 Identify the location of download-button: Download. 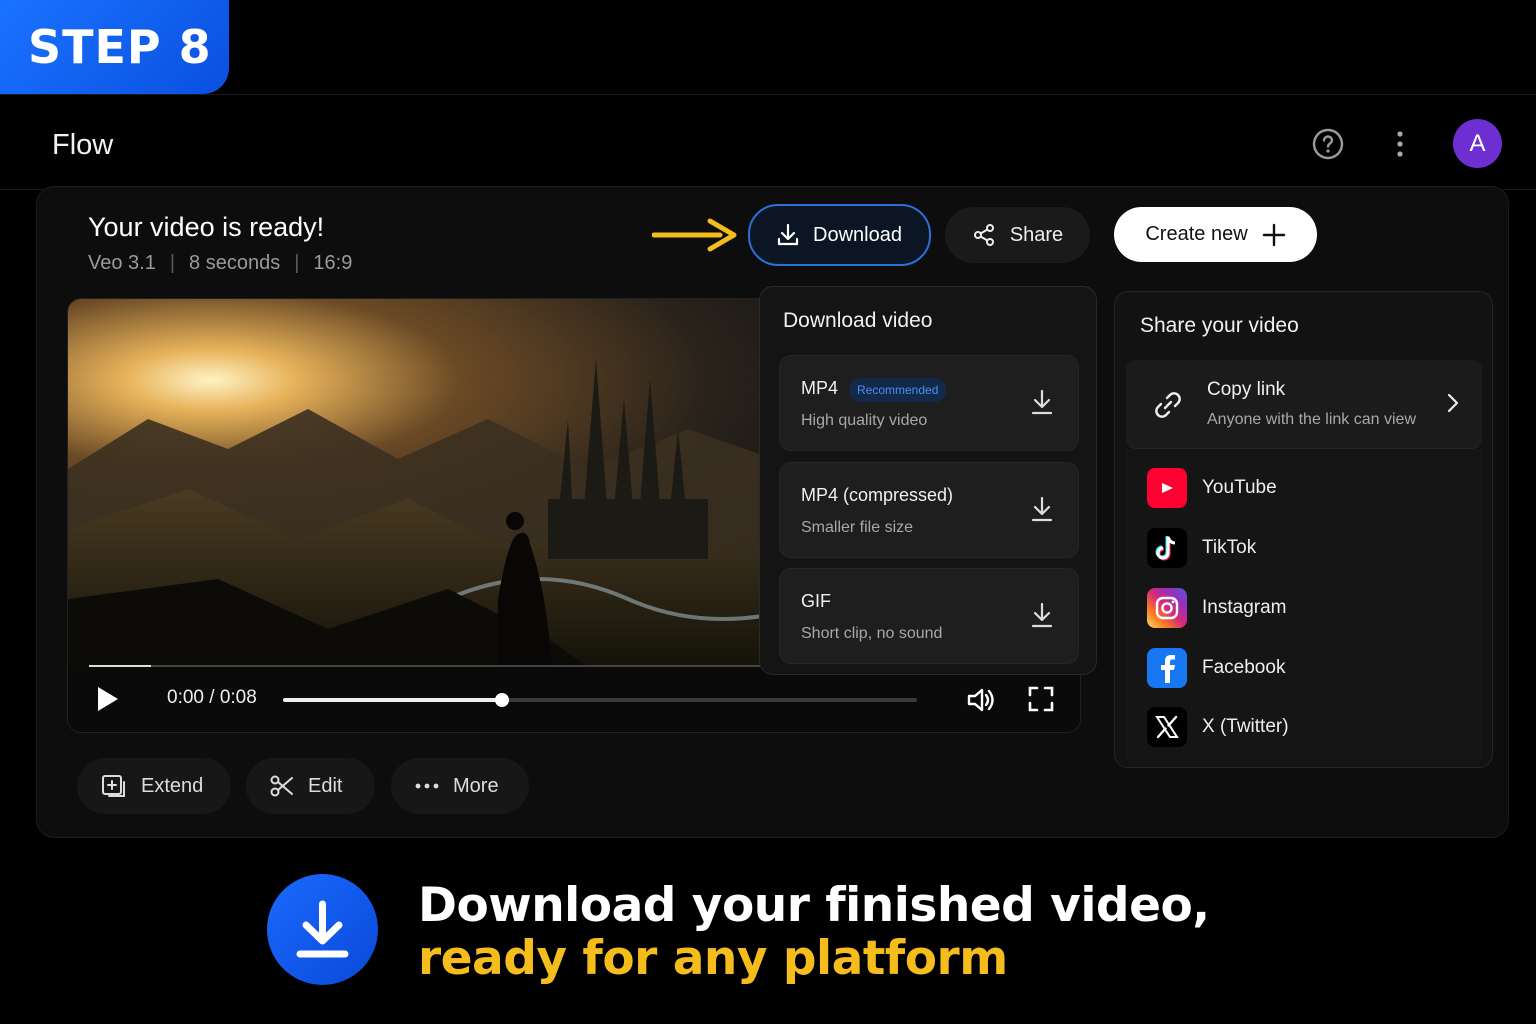
(839, 235).